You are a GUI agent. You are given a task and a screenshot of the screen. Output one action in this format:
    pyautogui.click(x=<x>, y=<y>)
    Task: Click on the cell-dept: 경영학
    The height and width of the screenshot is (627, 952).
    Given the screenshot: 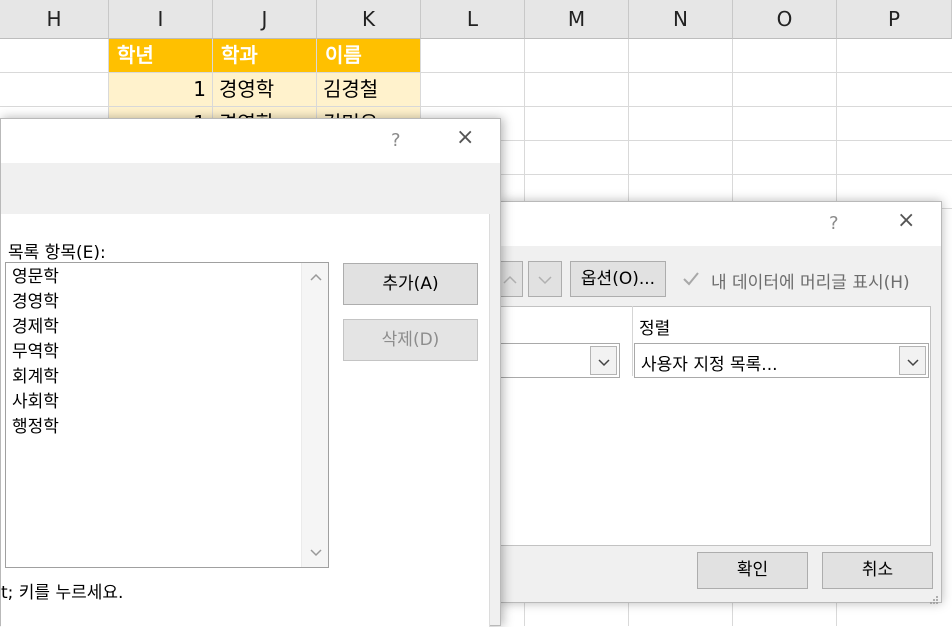 What is the action you would take?
    pyautogui.click(x=264, y=89)
    